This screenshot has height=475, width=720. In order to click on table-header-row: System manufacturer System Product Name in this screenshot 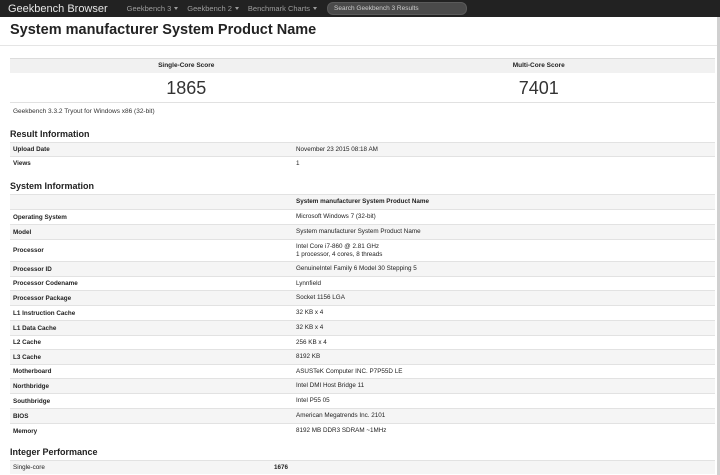, I will do `click(362, 201)`.